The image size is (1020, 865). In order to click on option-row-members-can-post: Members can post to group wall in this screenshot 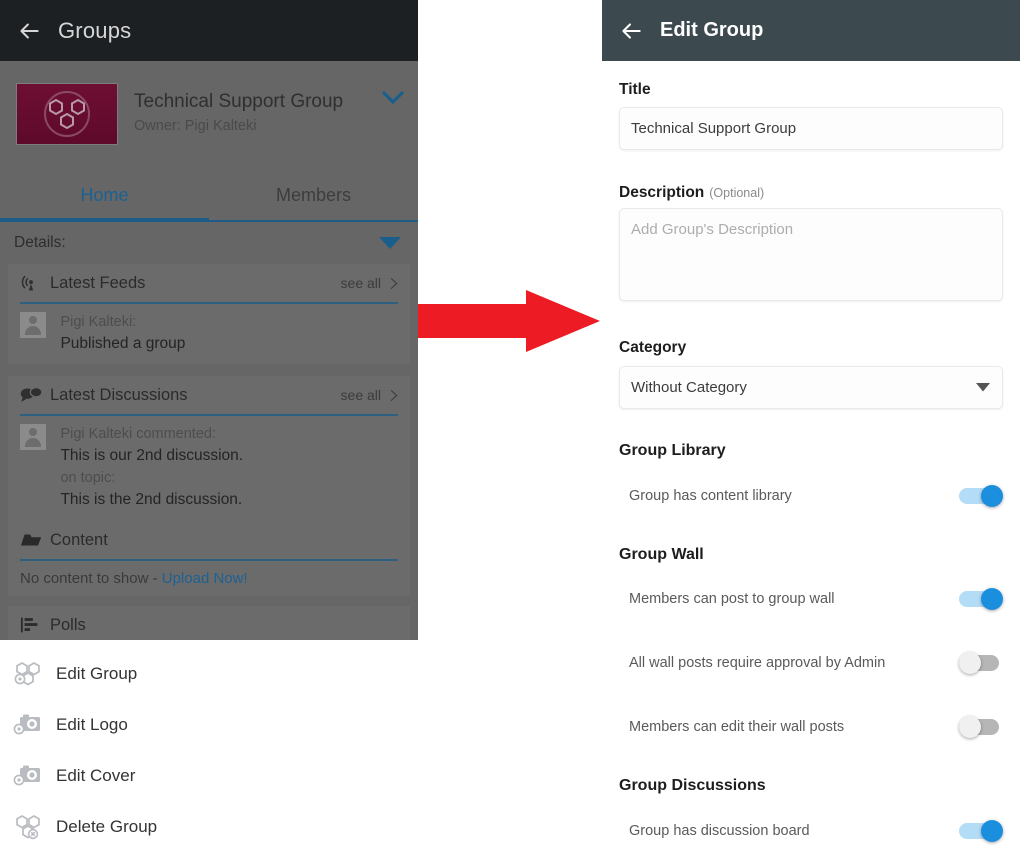, I will do `click(816, 599)`.